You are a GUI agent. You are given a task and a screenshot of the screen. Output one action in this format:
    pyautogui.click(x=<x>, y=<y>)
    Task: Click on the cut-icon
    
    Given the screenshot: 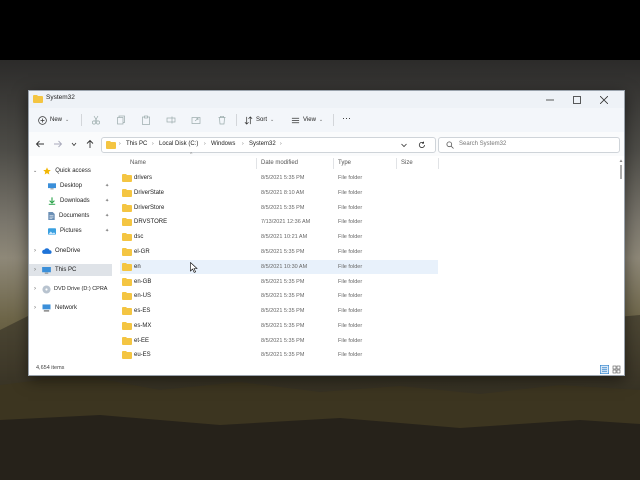 What is the action you would take?
    pyautogui.click(x=96, y=120)
    